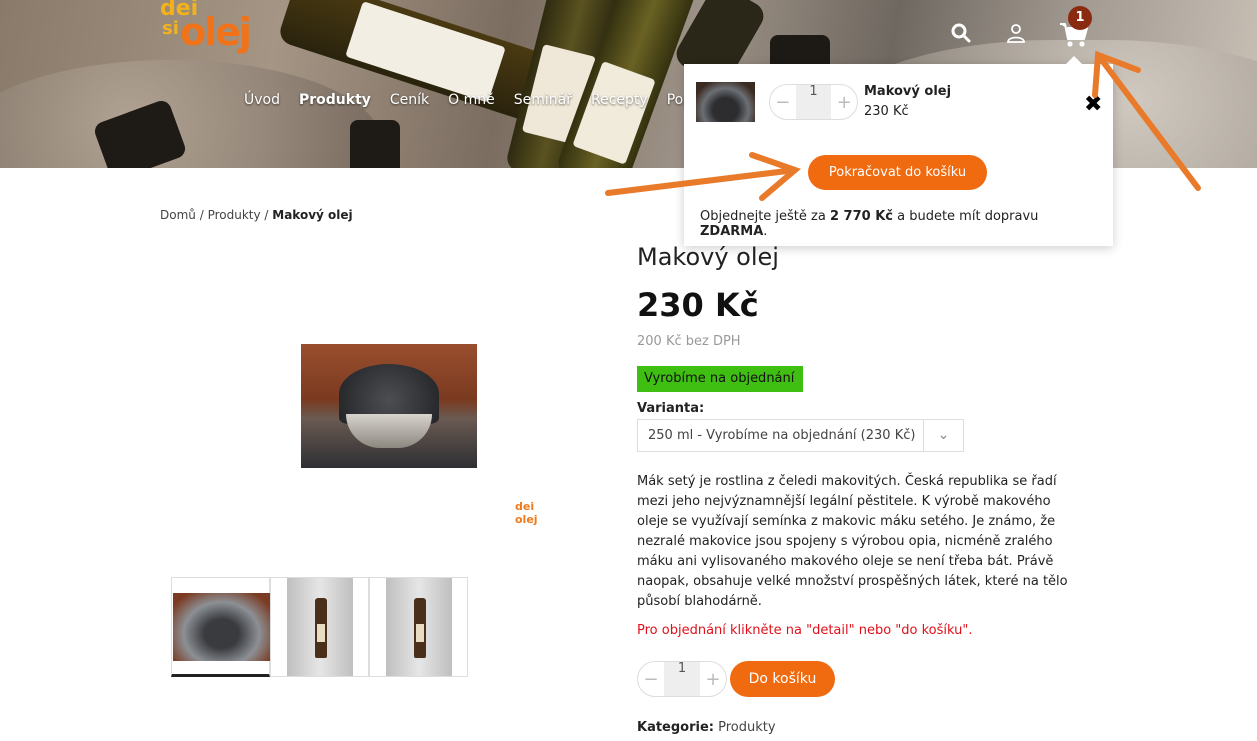 This screenshot has width=1257, height=741. What do you see at coordinates (543, 100) in the screenshot?
I see `nav-item-seminar: Seminář` at bounding box center [543, 100].